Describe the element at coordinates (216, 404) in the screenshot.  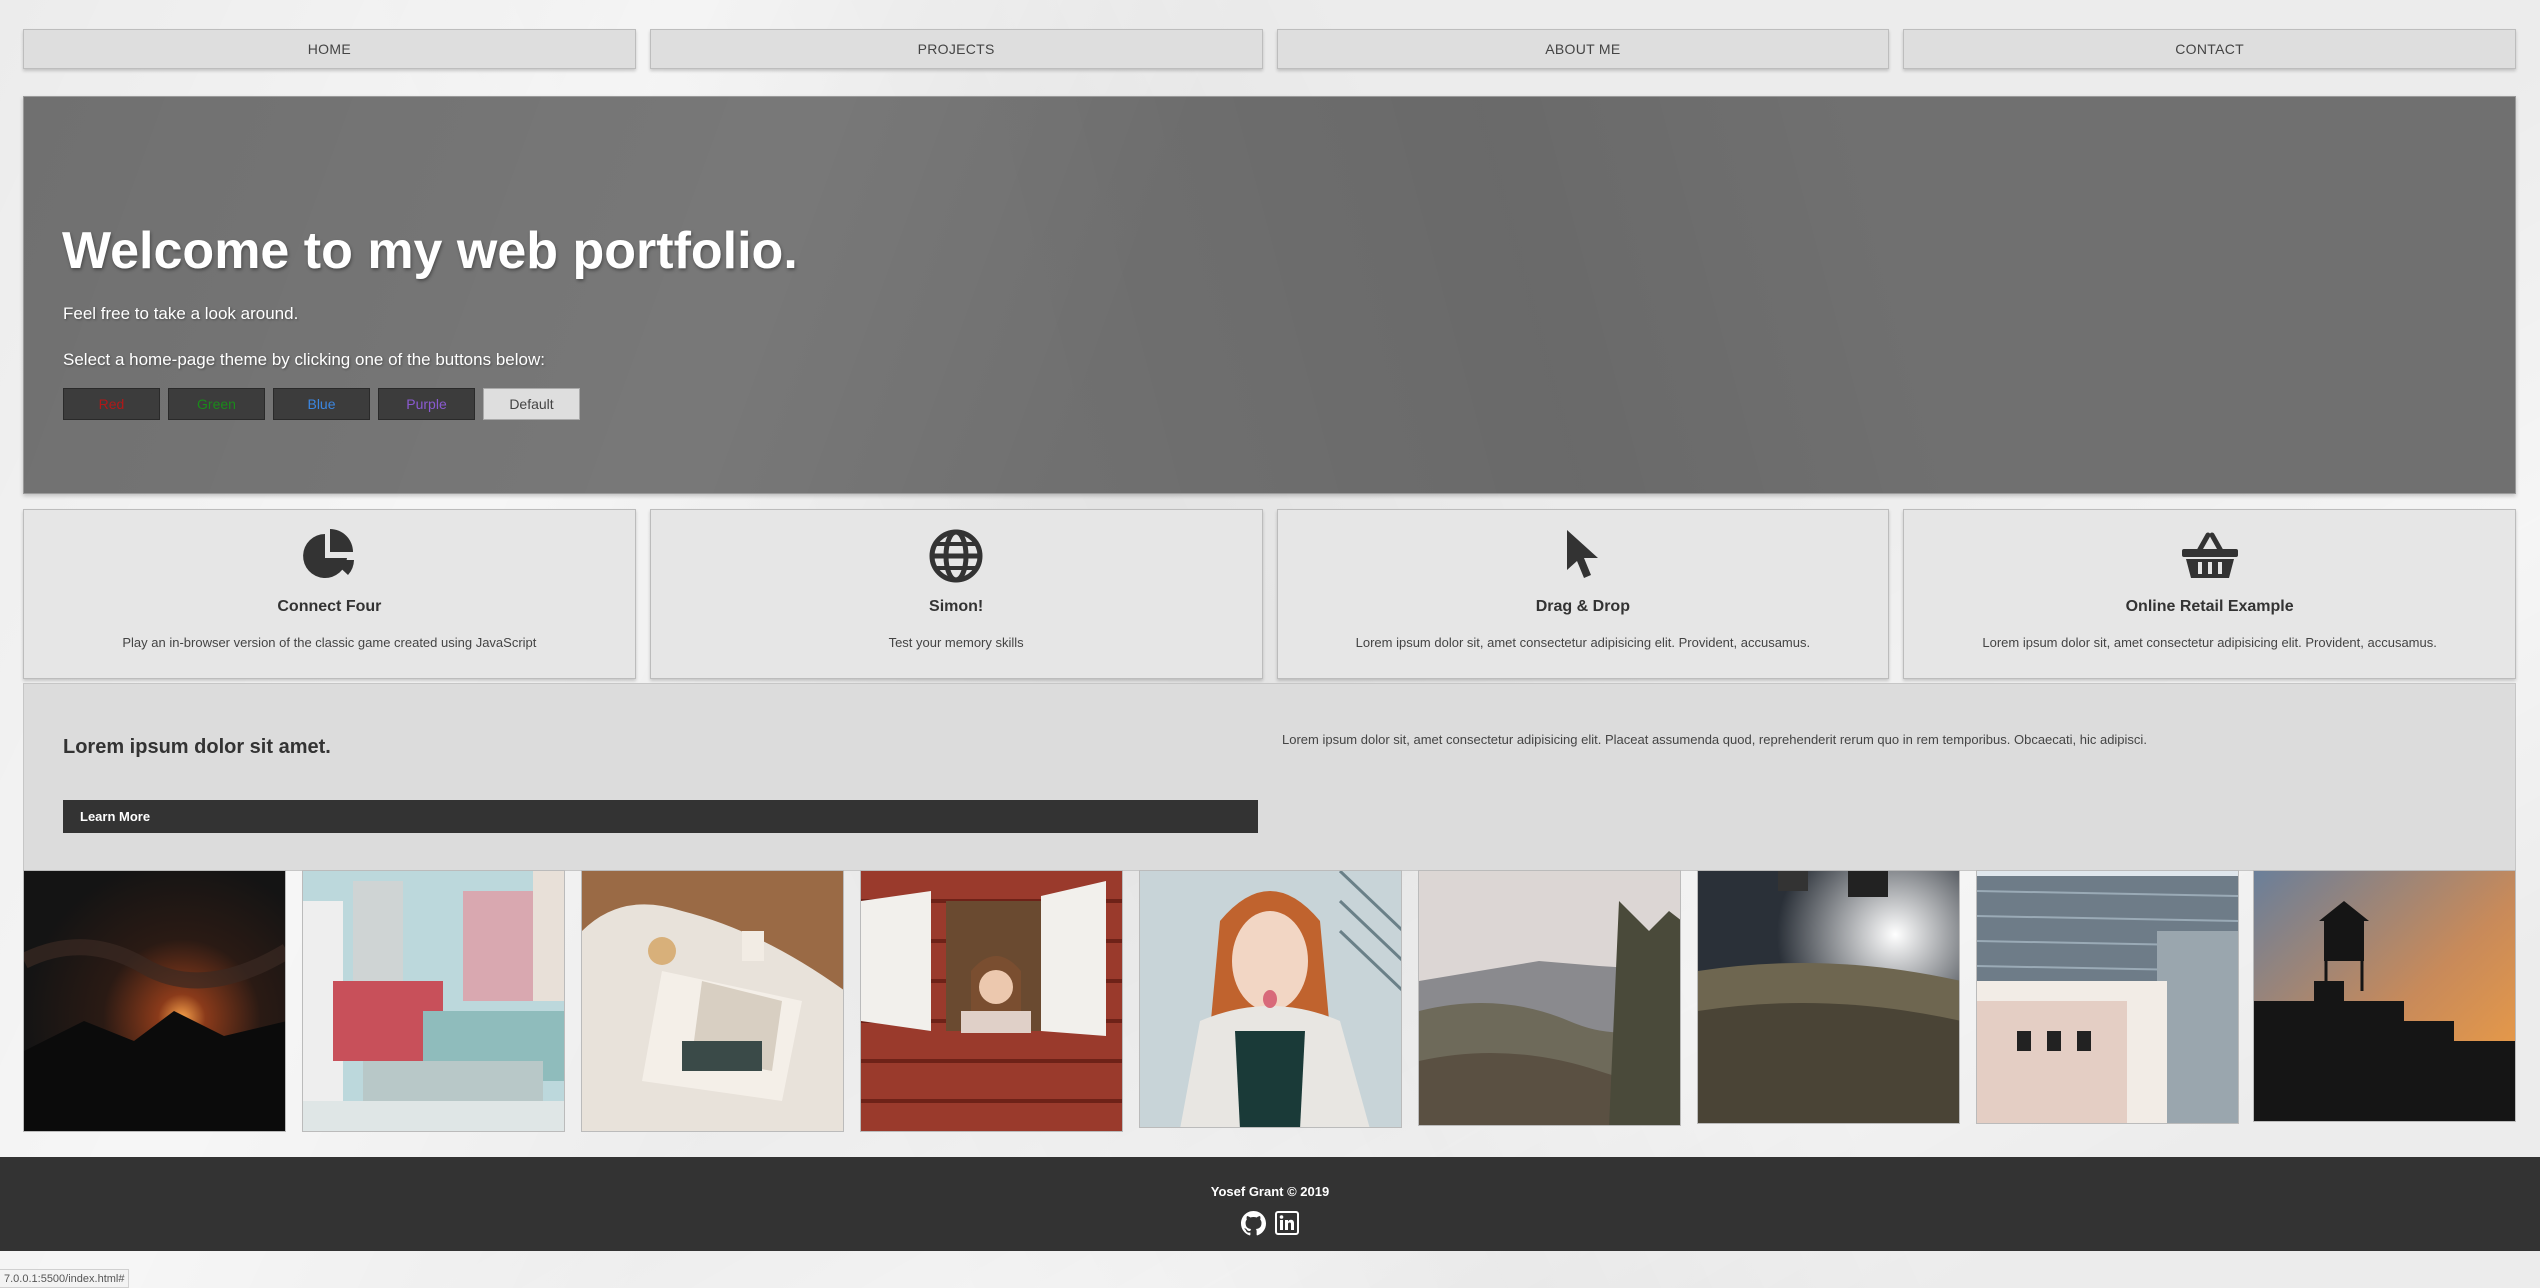
I see `theme-green-button: Green` at that location.